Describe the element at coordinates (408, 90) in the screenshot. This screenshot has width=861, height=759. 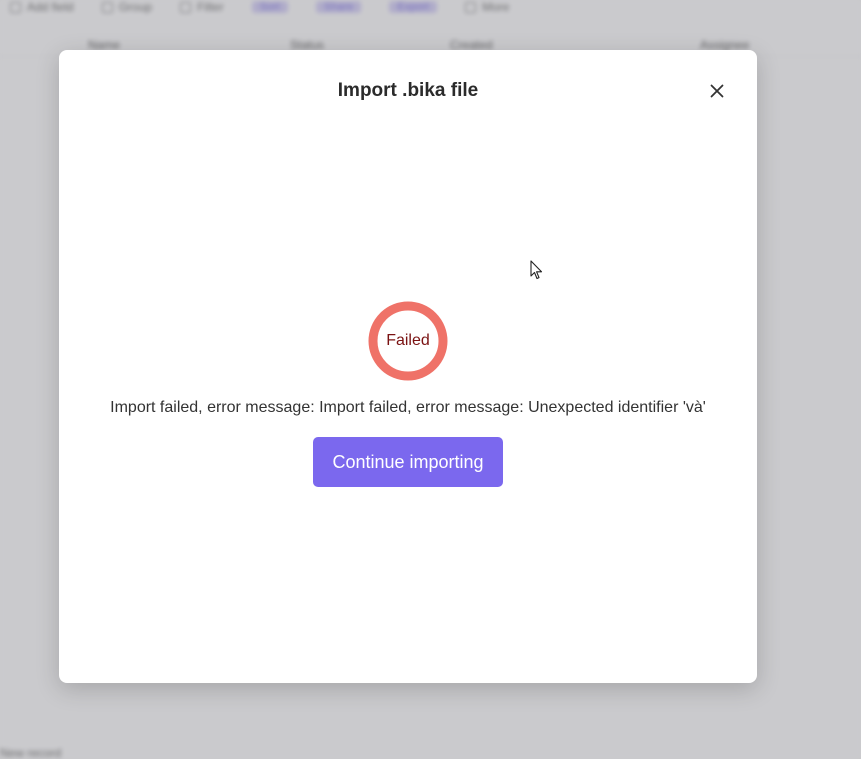
I see `dialog-title: Import .bika file` at that location.